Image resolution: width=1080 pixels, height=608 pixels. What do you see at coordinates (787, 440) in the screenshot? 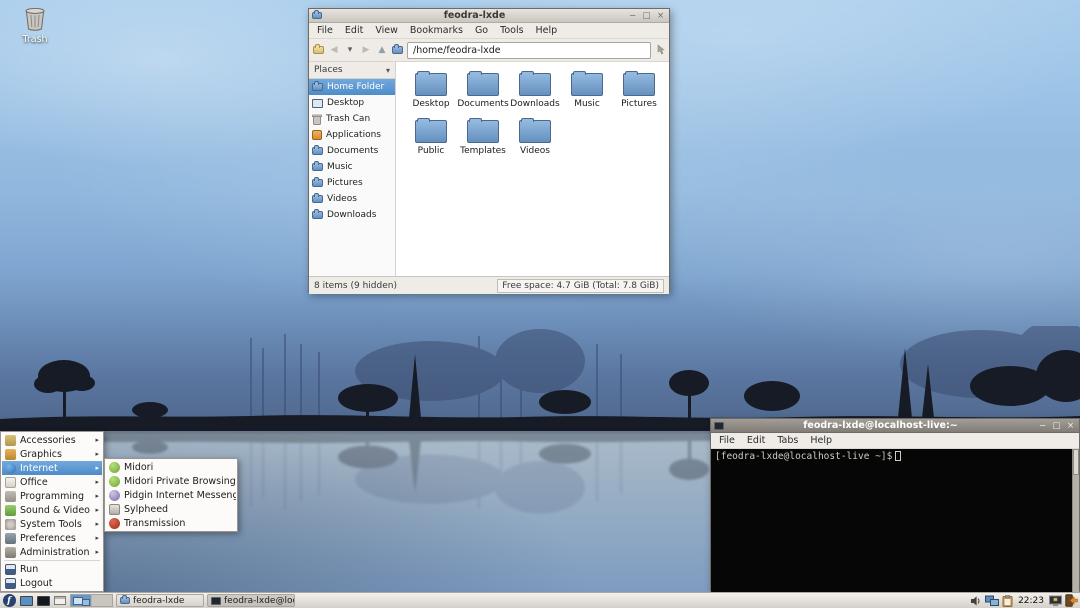
I see `terminal-menu-tabs: Tabs` at bounding box center [787, 440].